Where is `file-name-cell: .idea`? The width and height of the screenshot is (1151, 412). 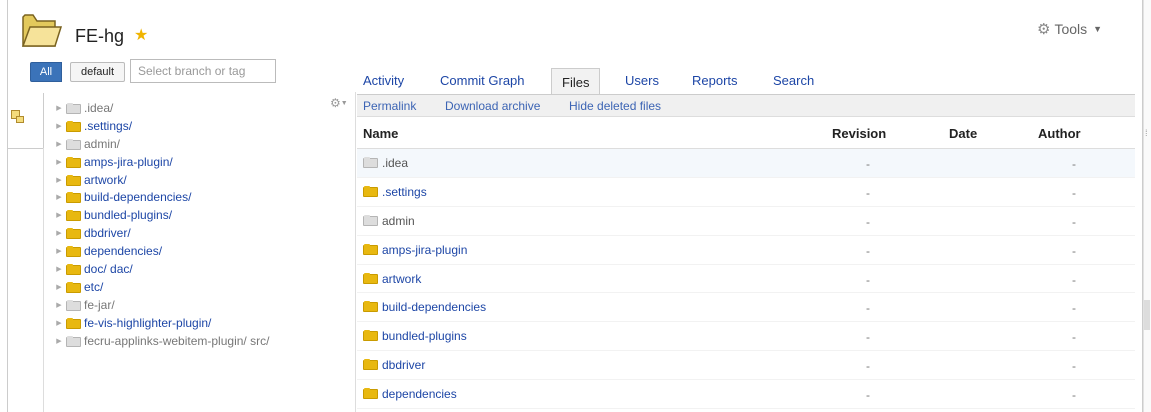 file-name-cell: .idea is located at coordinates (385, 163).